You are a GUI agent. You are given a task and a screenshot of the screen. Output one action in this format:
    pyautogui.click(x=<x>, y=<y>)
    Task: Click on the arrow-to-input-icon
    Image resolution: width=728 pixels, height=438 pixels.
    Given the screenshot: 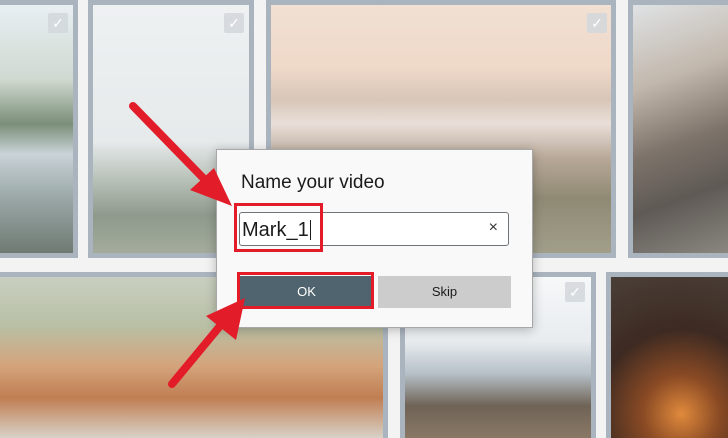 What is the action you would take?
    pyautogui.click(x=180, y=154)
    